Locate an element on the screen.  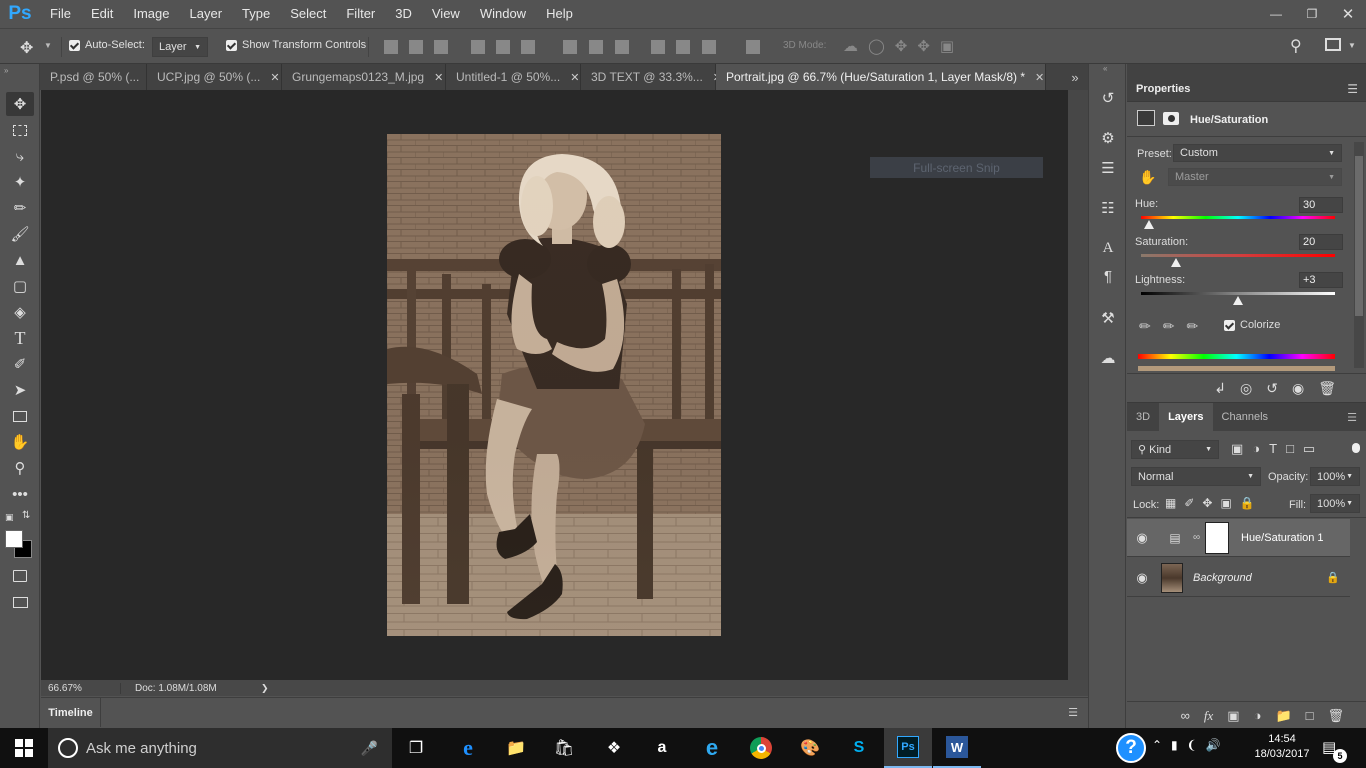
more-tabs-icon: » is located at coordinates (1075, 77).